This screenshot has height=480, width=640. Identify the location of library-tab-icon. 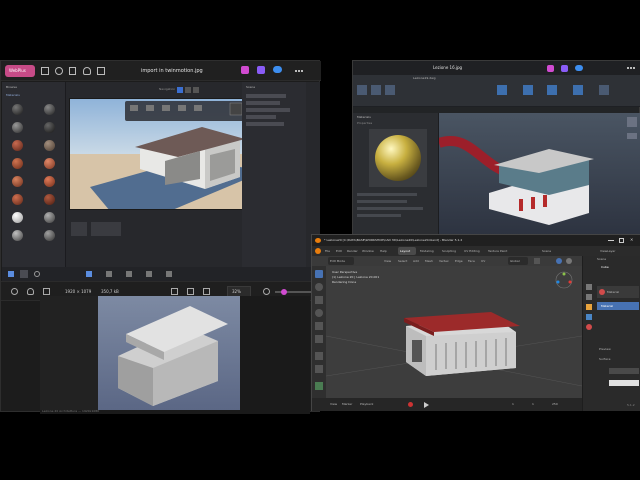
(24, 274).